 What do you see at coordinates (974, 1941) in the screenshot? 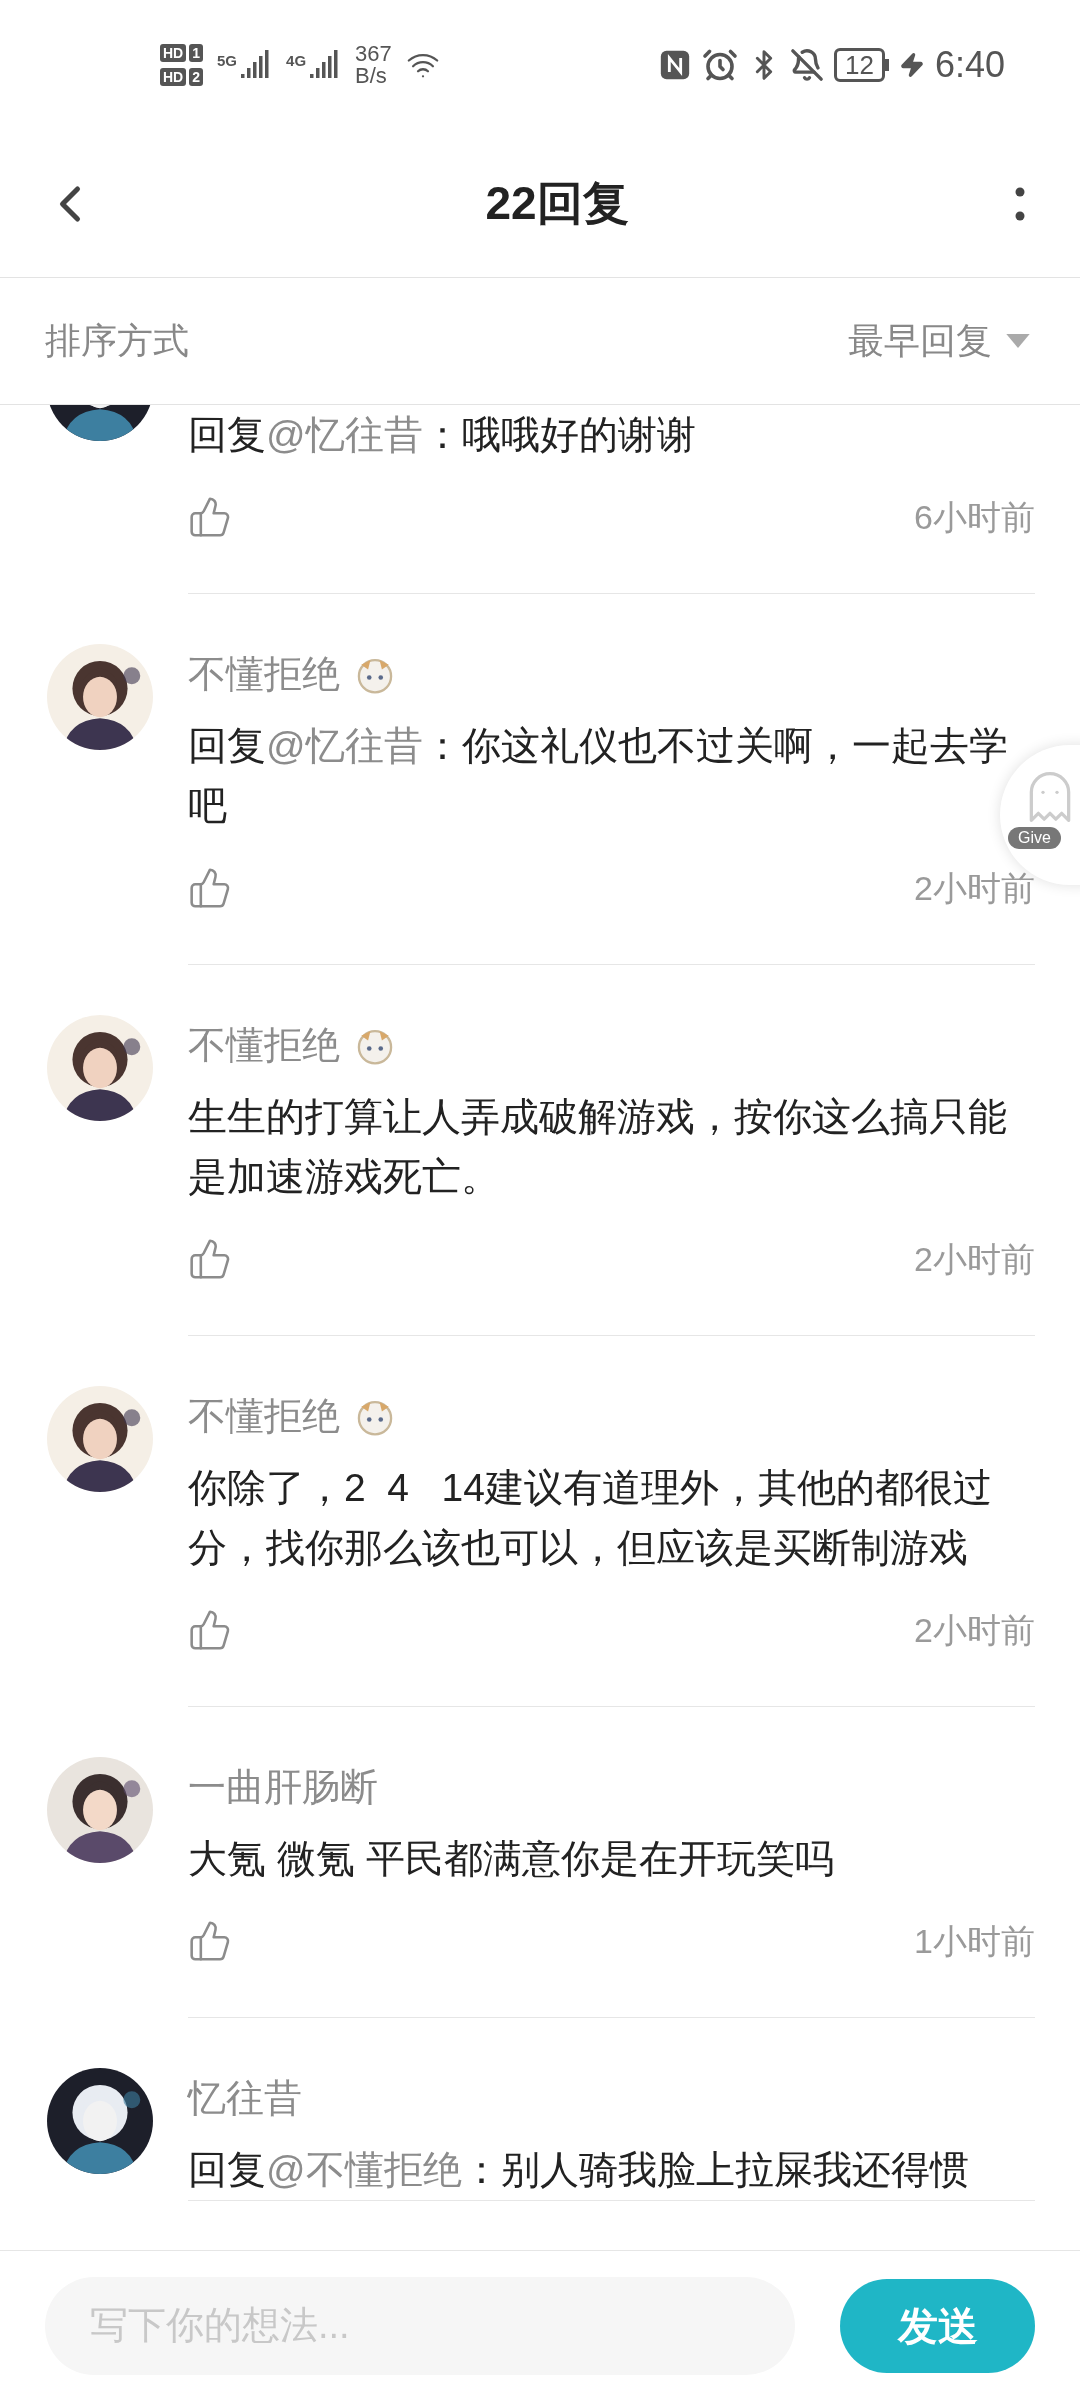
I see `timestamp: 1小时前` at bounding box center [974, 1941].